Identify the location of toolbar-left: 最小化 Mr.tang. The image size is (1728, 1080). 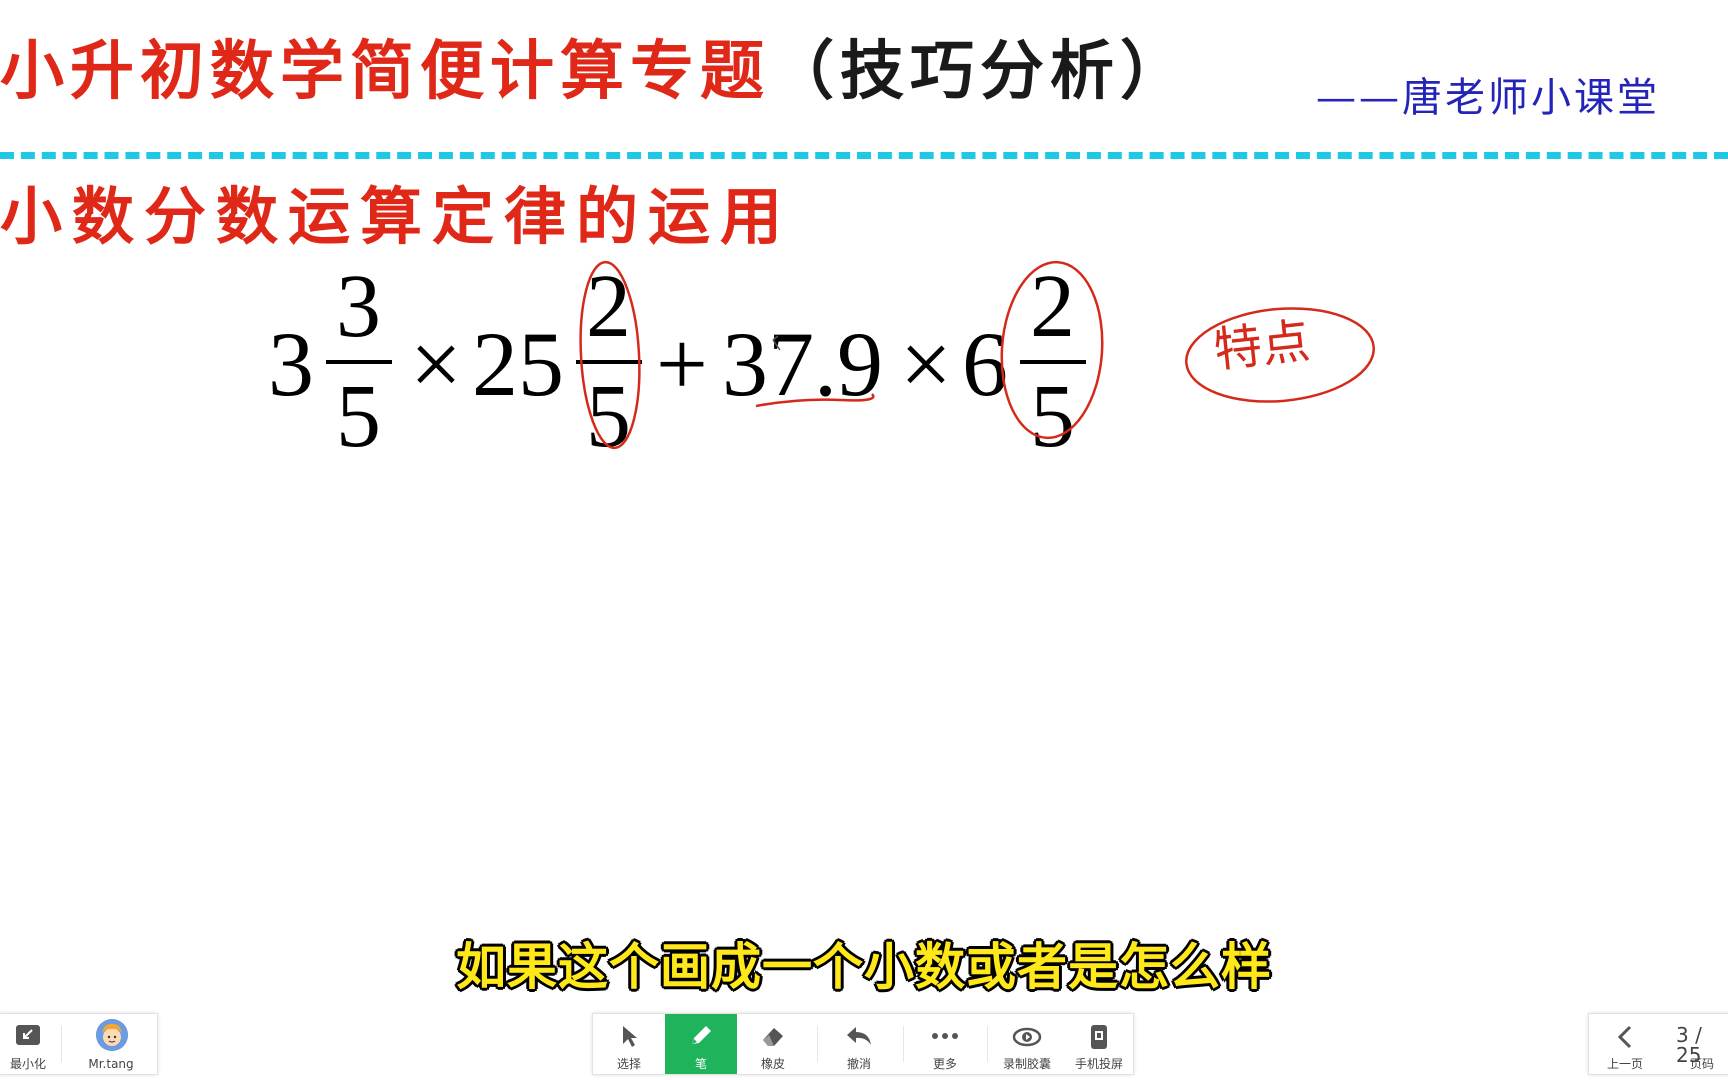
(79, 1044).